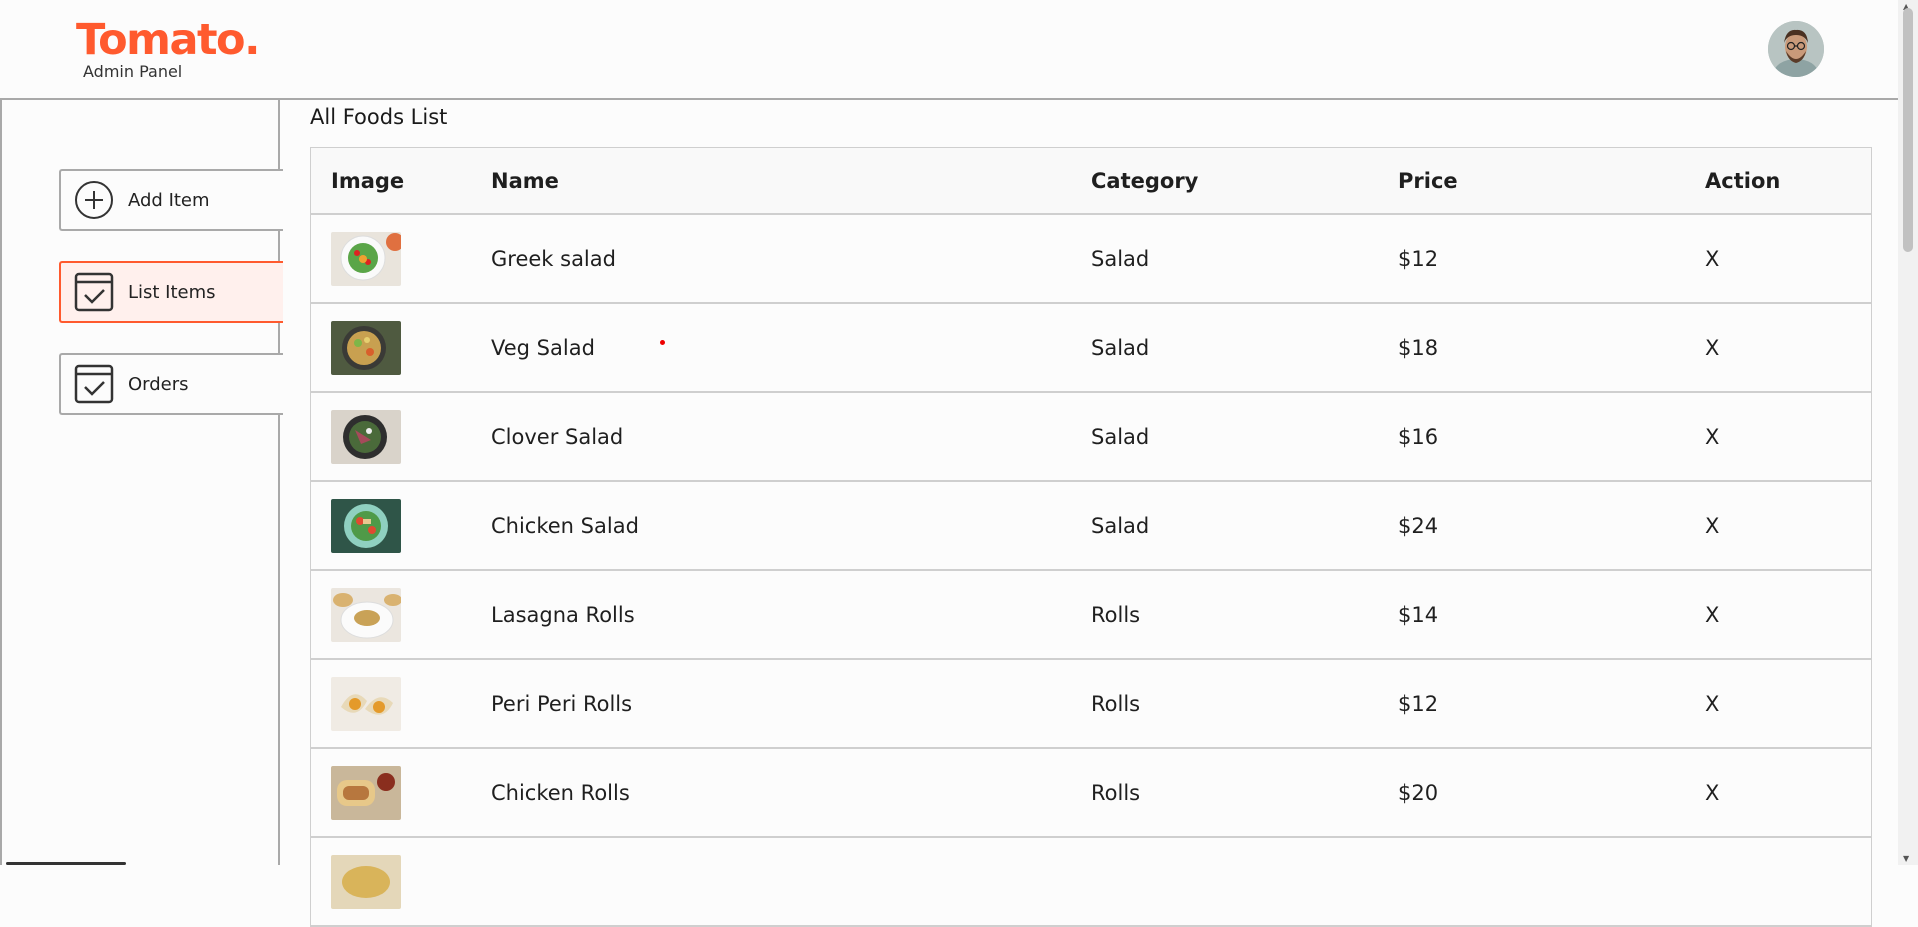 The width and height of the screenshot is (1918, 927). I want to click on scroll-down-arrow-icon: ▼, so click(1906, 858).